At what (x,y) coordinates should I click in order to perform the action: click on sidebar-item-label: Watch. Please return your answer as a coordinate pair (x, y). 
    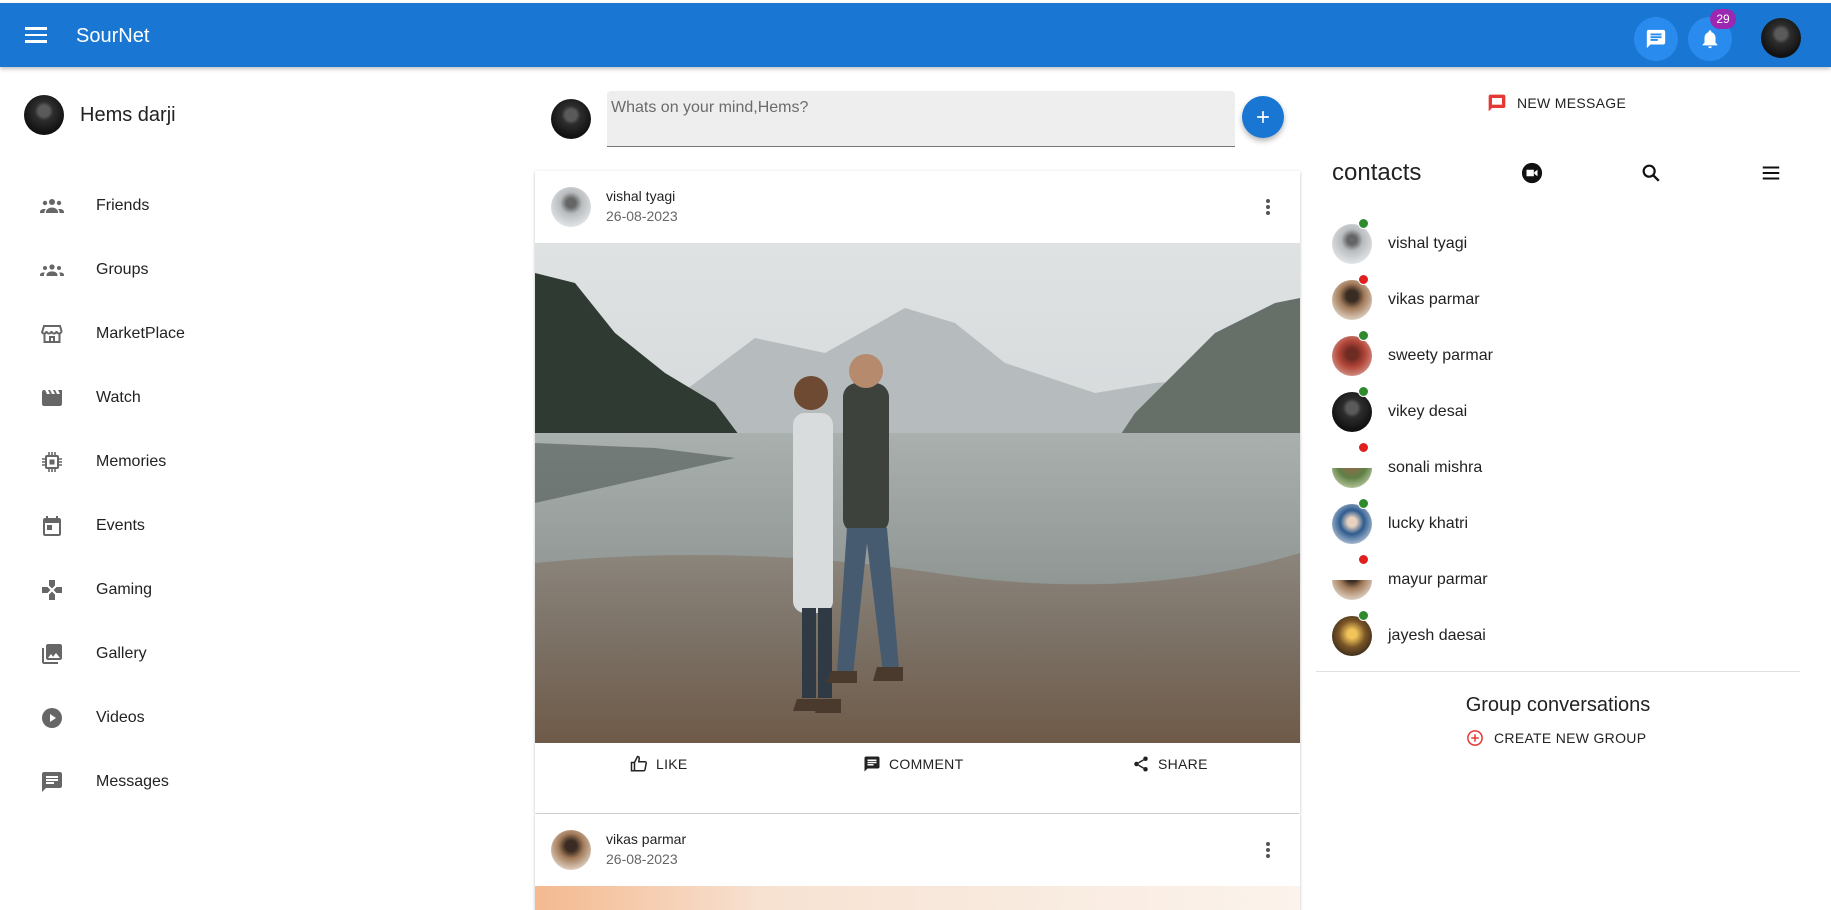
    Looking at the image, I should click on (118, 397).